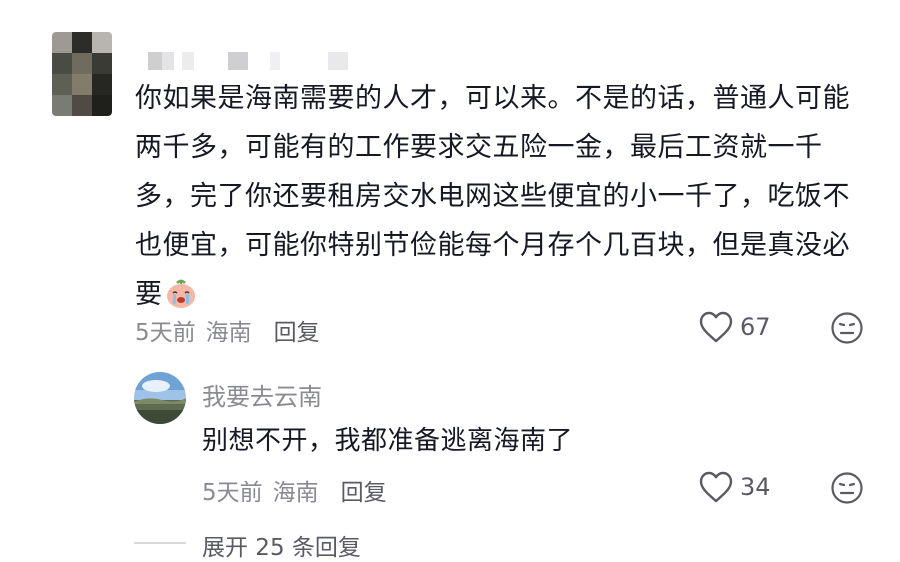 The width and height of the screenshot is (900, 562). Describe the element at coordinates (228, 333) in the screenshot. I see `comment-location: 海南` at that location.